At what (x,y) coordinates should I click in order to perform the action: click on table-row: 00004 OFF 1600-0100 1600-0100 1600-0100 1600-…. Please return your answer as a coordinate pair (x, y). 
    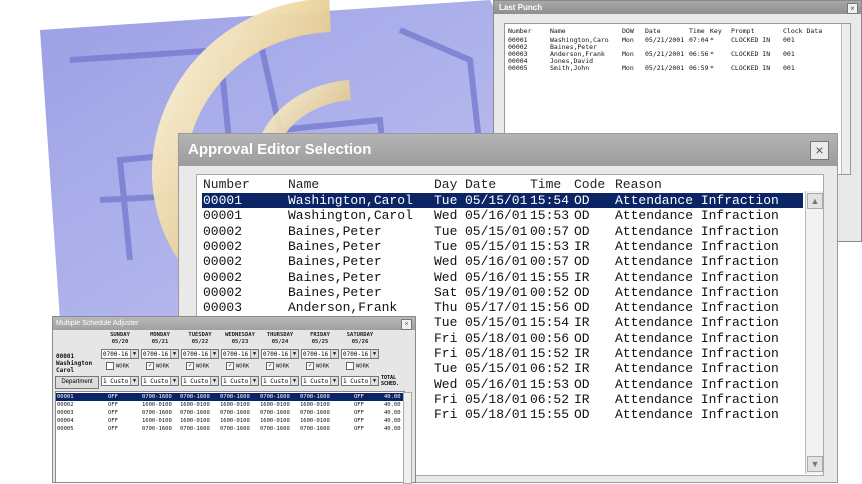
    Looking at the image, I should click on (230, 421).